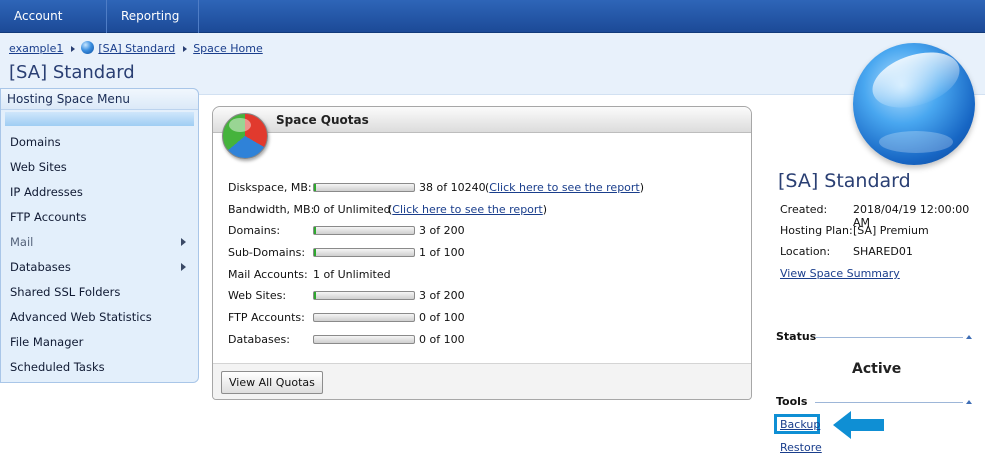 This screenshot has height=459, width=985. What do you see at coordinates (482, 381) in the screenshot?
I see `quota-panel-footer: View All Quotas` at bounding box center [482, 381].